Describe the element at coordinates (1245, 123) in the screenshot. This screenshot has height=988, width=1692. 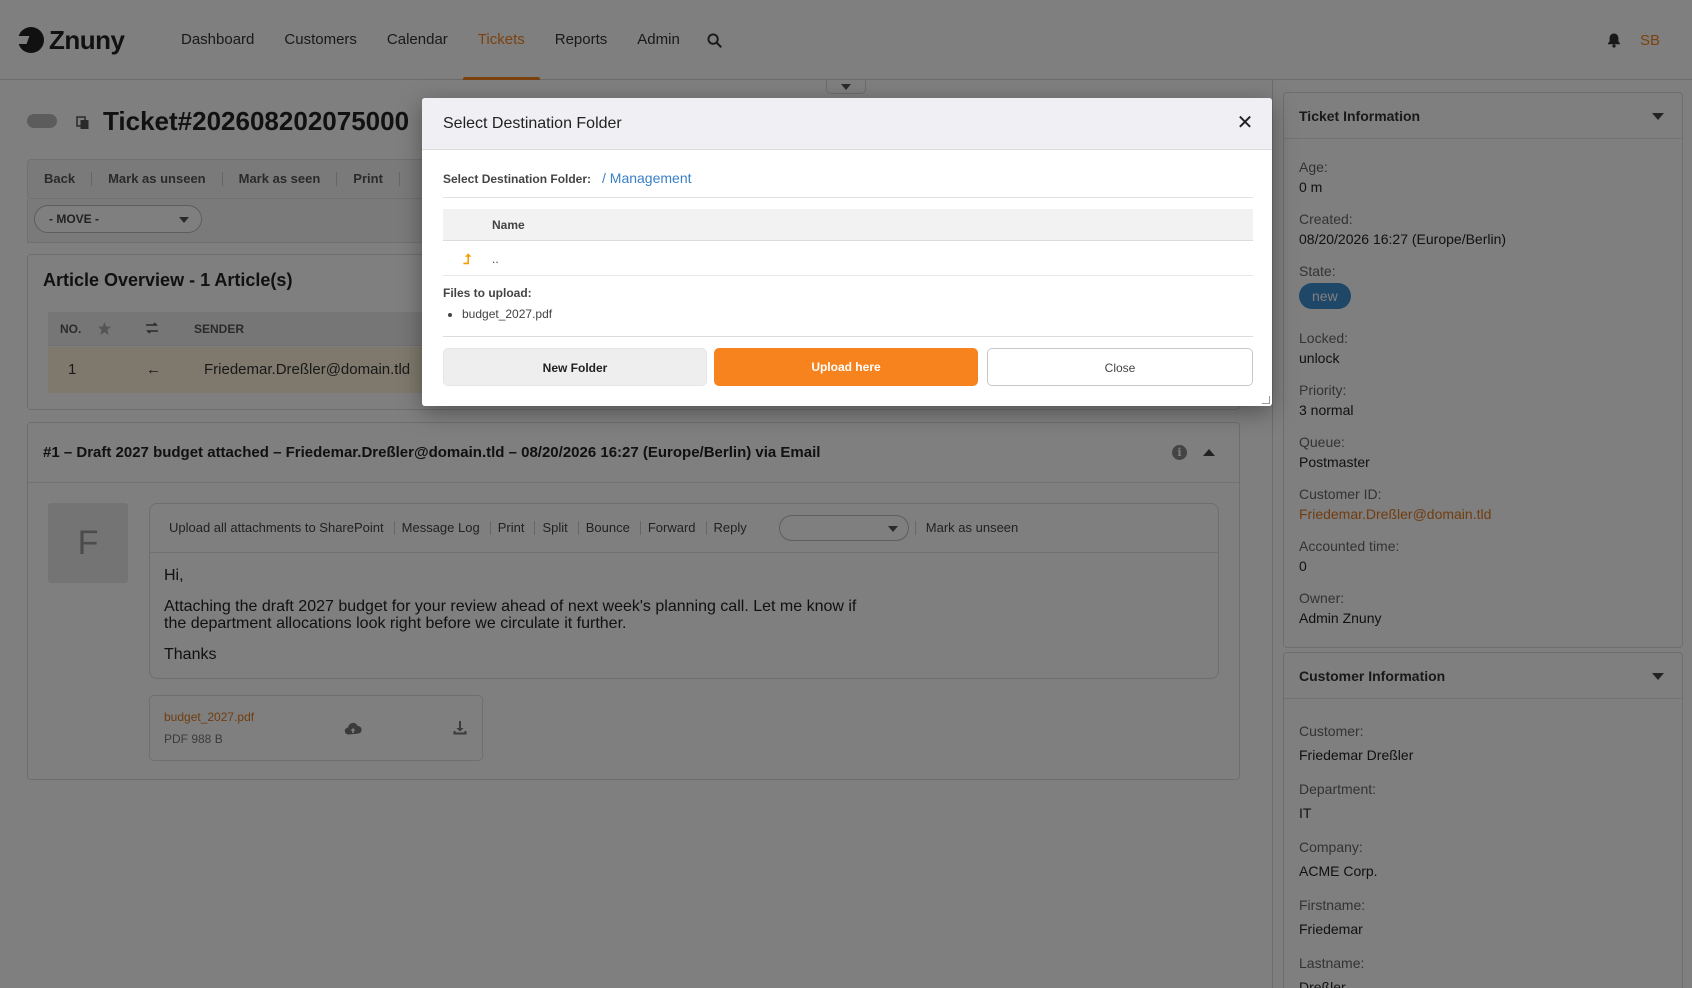
I see `close-icon: ✕` at that location.